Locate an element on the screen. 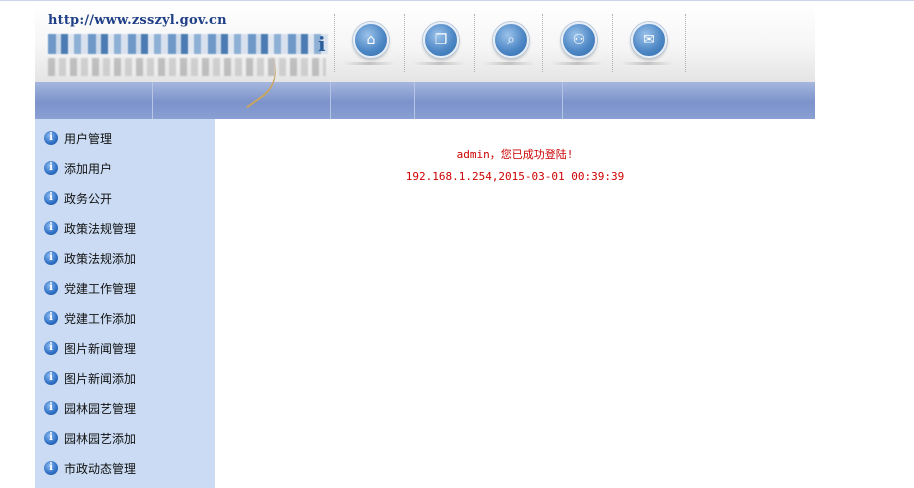 The width and height of the screenshot is (914, 488). sidebar-item-municipal-news-manage: i 市政动态管理 is located at coordinates (125, 468).